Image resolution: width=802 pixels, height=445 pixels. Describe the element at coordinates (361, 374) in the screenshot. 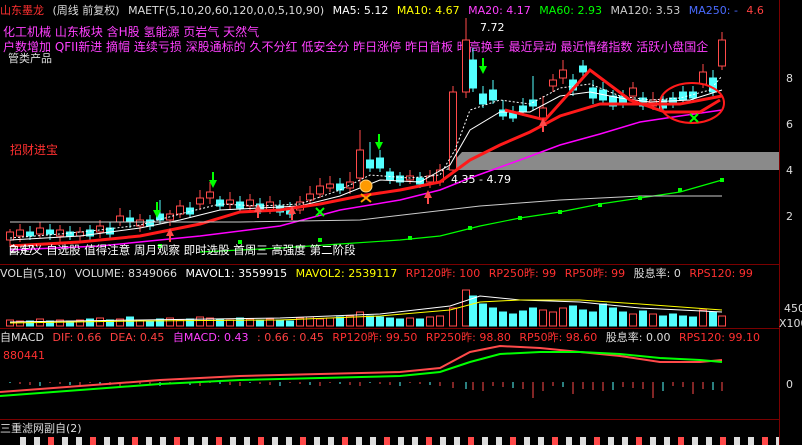

I see `dea-line` at that location.